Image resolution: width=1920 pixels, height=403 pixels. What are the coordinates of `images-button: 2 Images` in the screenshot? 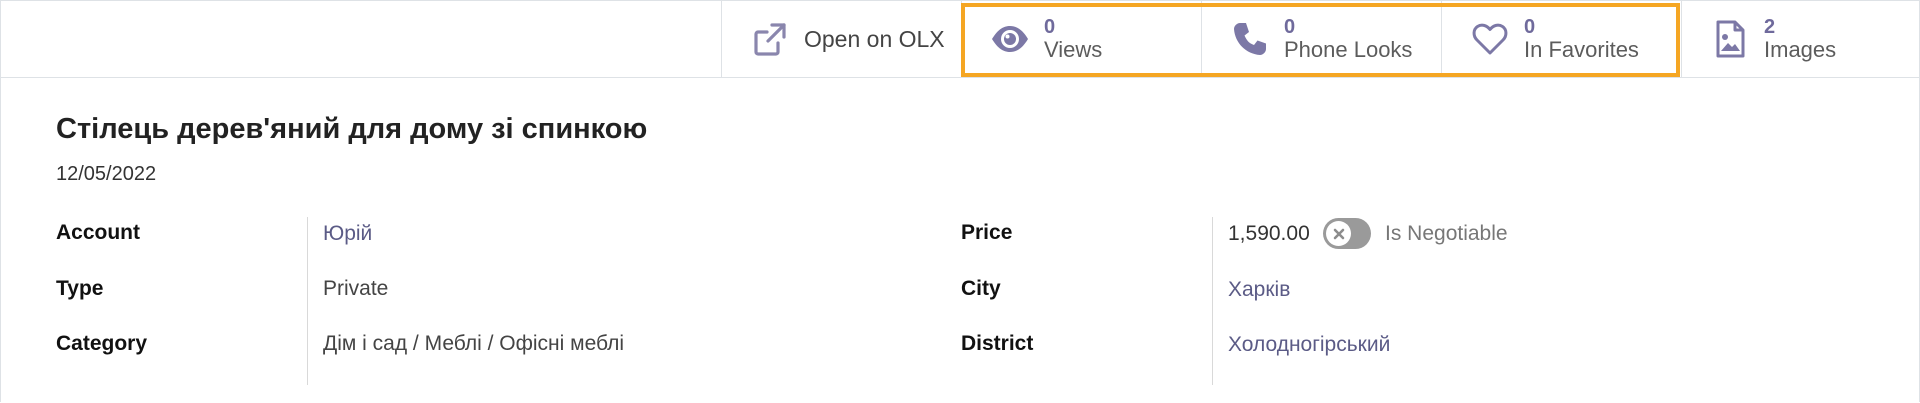 It's located at (1800, 39).